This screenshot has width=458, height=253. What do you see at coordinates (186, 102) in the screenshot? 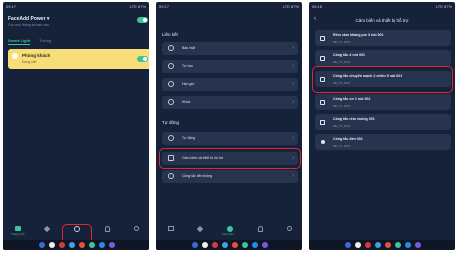
I see `menu-item-label: Khóa` at bounding box center [186, 102].